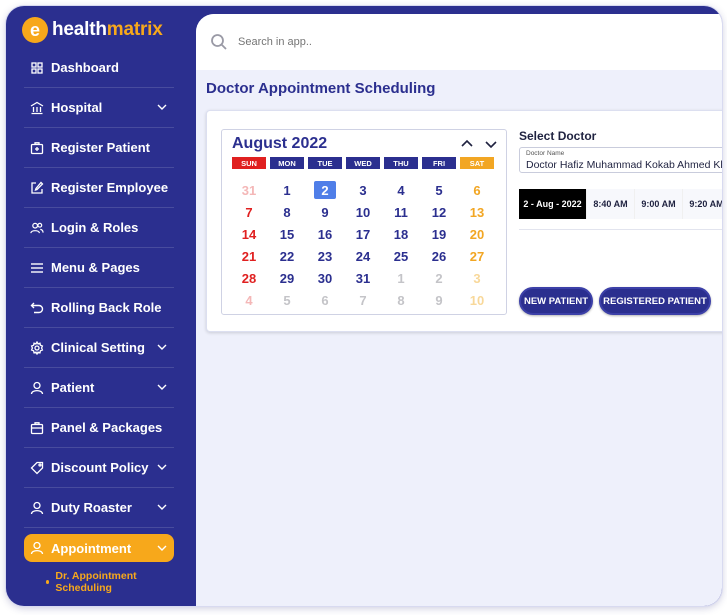 This screenshot has height=615, width=727. I want to click on sidebar-item-register-patient: Register Patient, so click(99, 148).